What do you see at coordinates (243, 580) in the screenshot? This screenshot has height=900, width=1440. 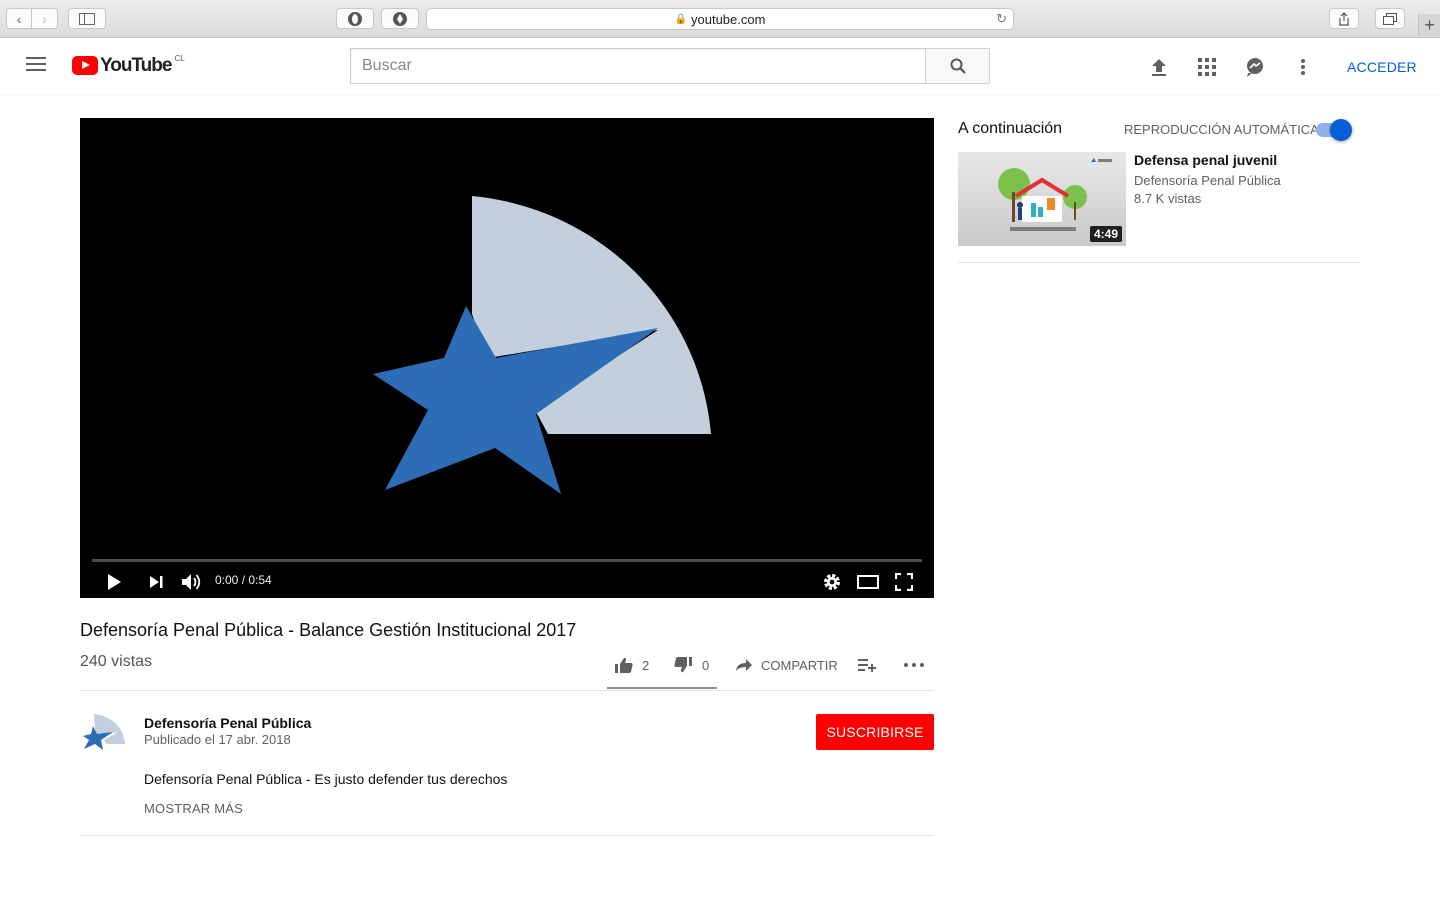 I see `time-display: 0:00 / 0:54` at bounding box center [243, 580].